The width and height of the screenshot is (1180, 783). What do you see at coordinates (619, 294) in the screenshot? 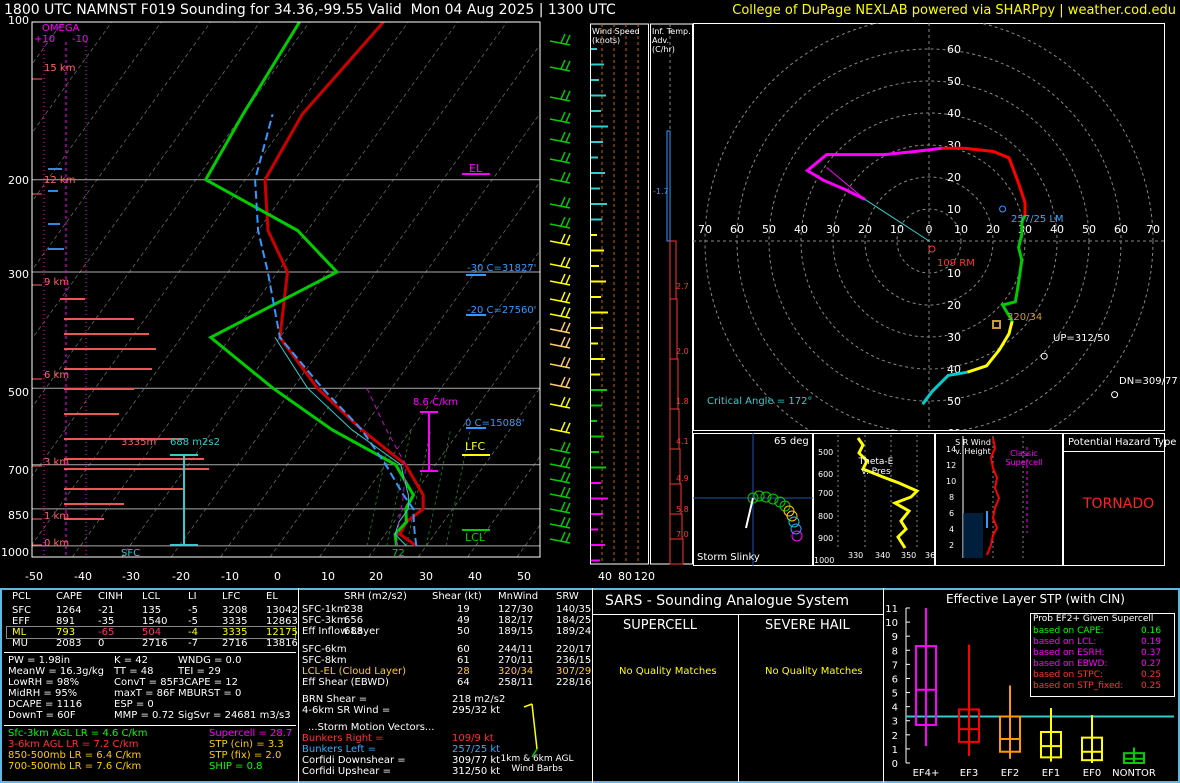
I see `wind-speed-panel` at bounding box center [619, 294].